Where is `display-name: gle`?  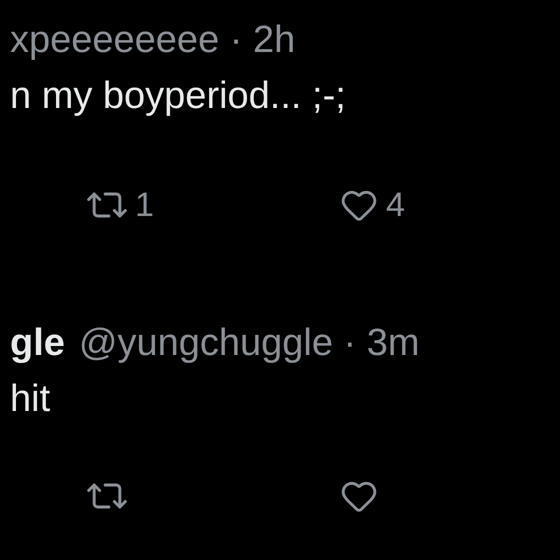
display-name: gle is located at coordinates (37, 343).